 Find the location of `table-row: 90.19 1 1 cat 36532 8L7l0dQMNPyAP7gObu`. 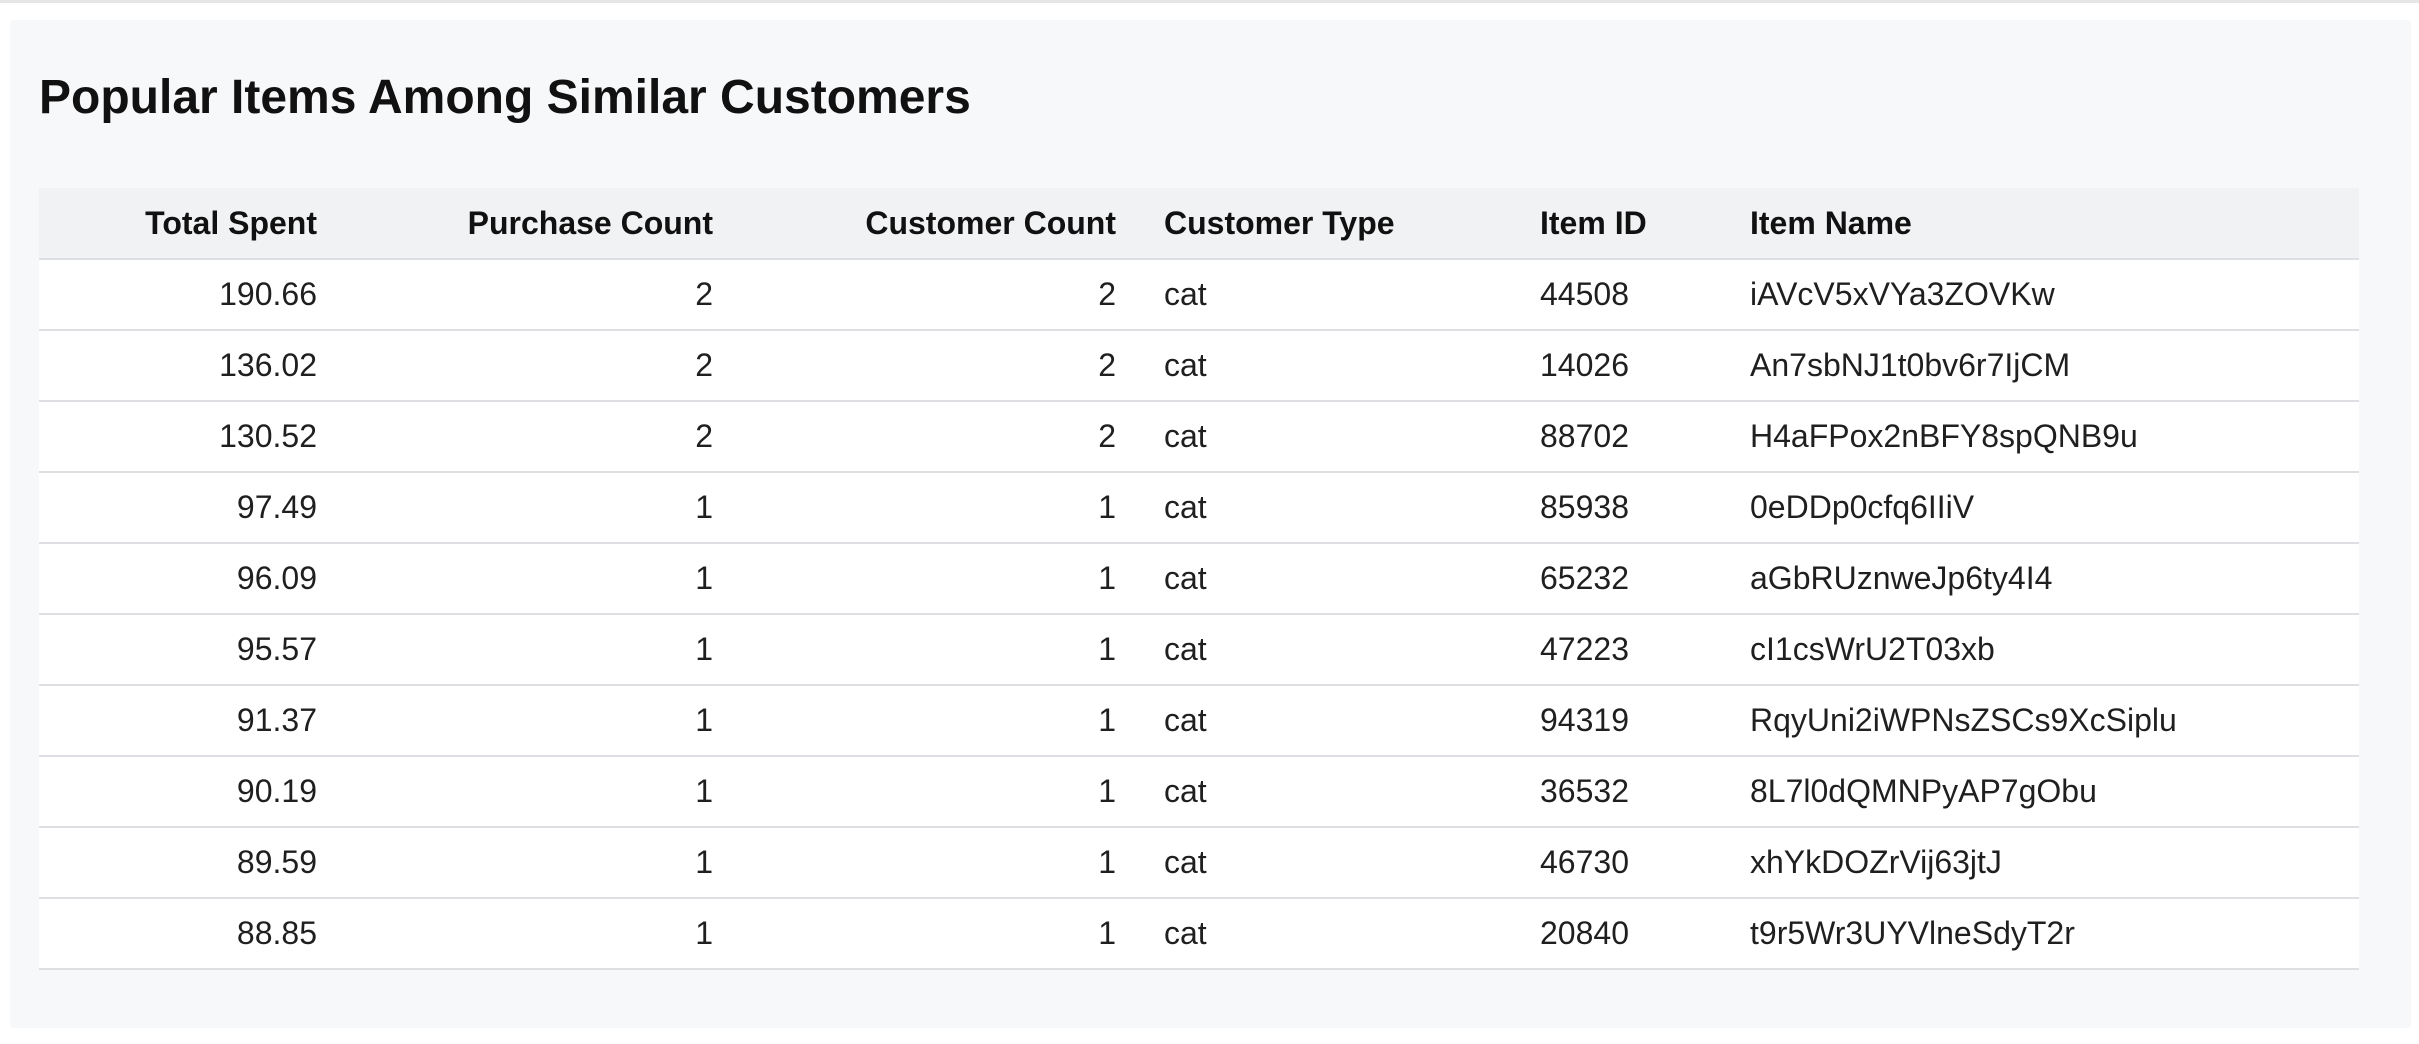

table-row: 90.19 1 1 cat 36532 8L7l0dQMNPyAP7gObu is located at coordinates (1199, 792).